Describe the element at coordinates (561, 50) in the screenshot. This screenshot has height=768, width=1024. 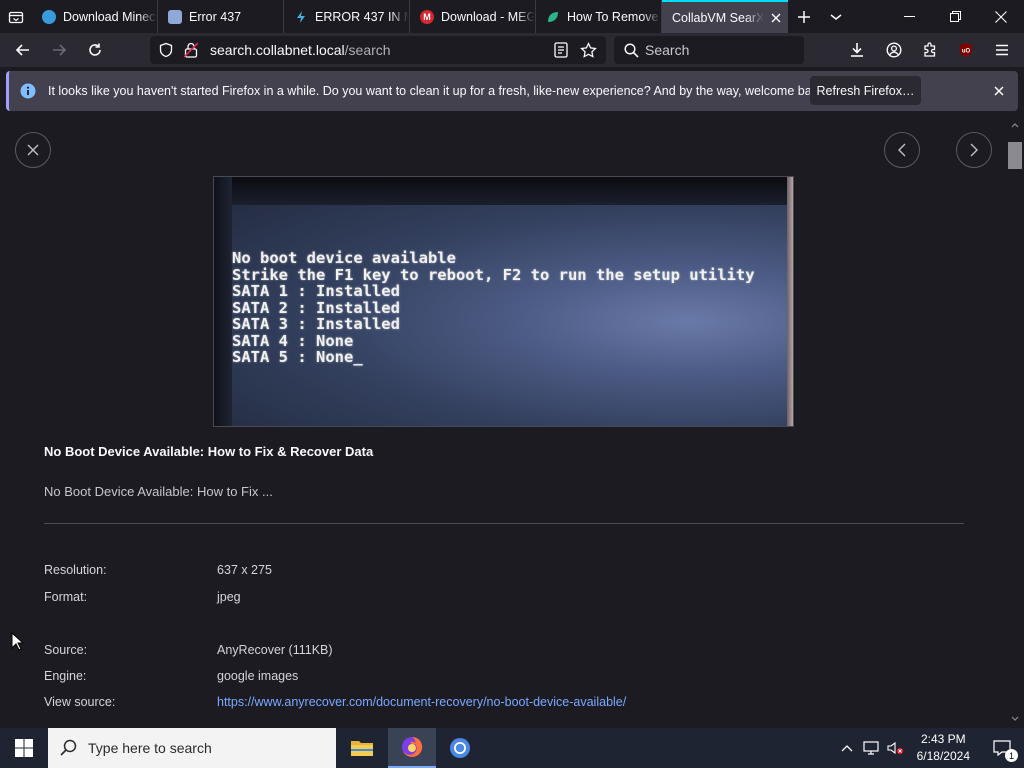
I see `reader-view-icon` at that location.